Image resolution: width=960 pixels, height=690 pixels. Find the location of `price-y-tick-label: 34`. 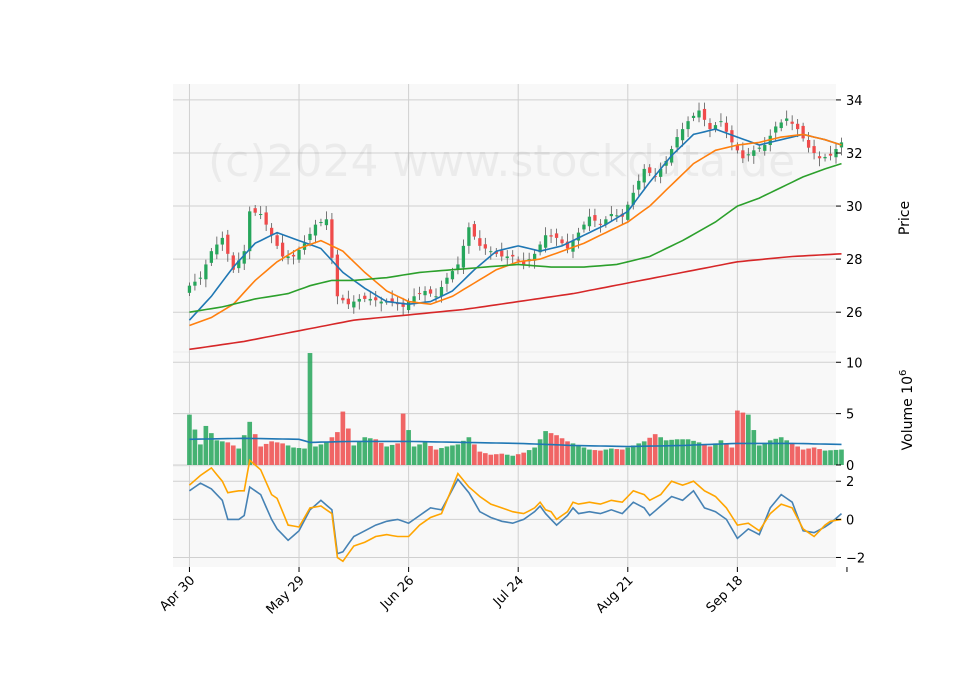

price-y-tick-label: 34 is located at coordinates (854, 101).